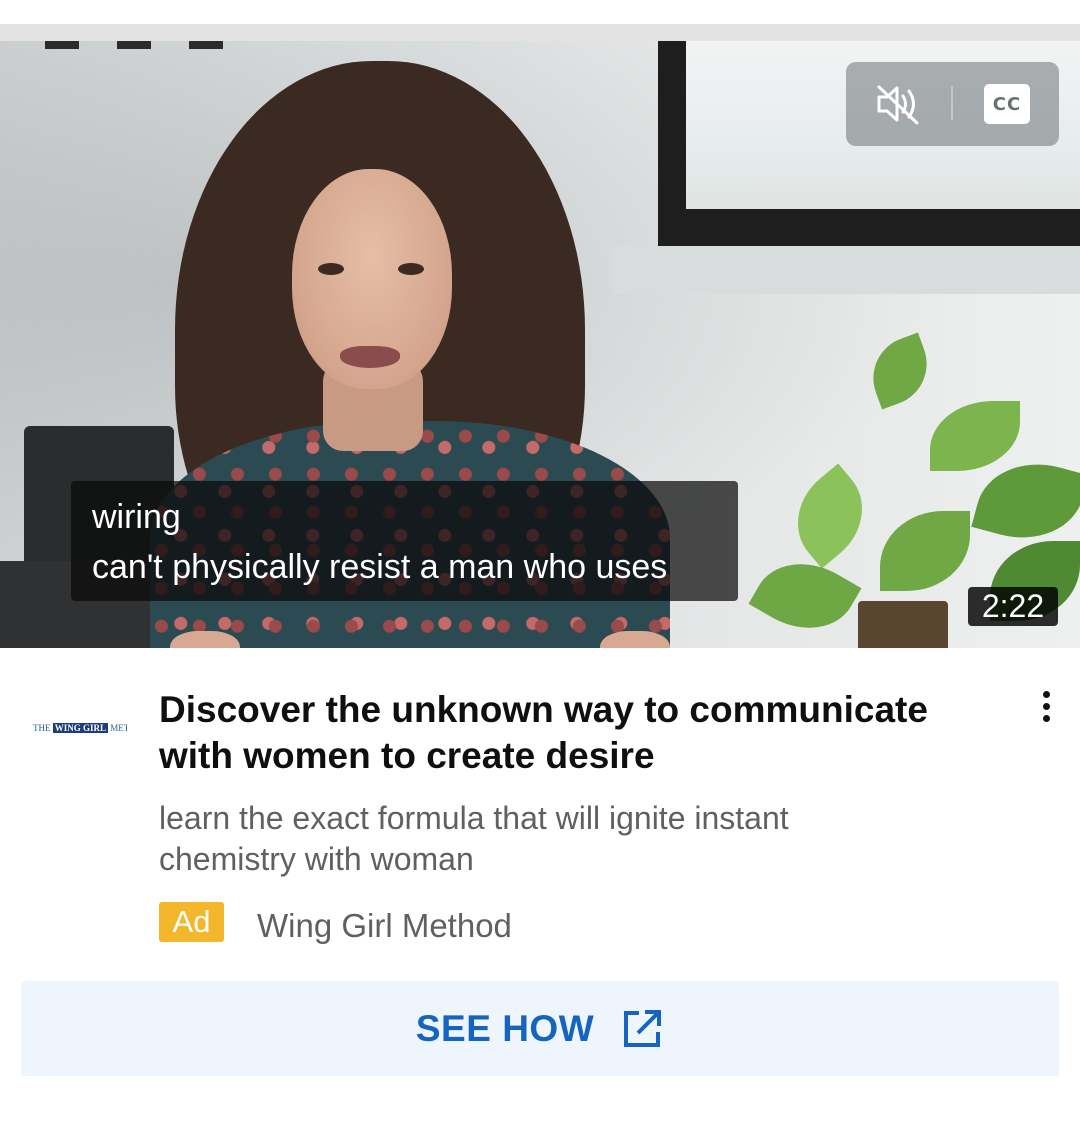 The height and width of the screenshot is (1126, 1080). I want to click on logo-word: WING GIRL, so click(80, 728).